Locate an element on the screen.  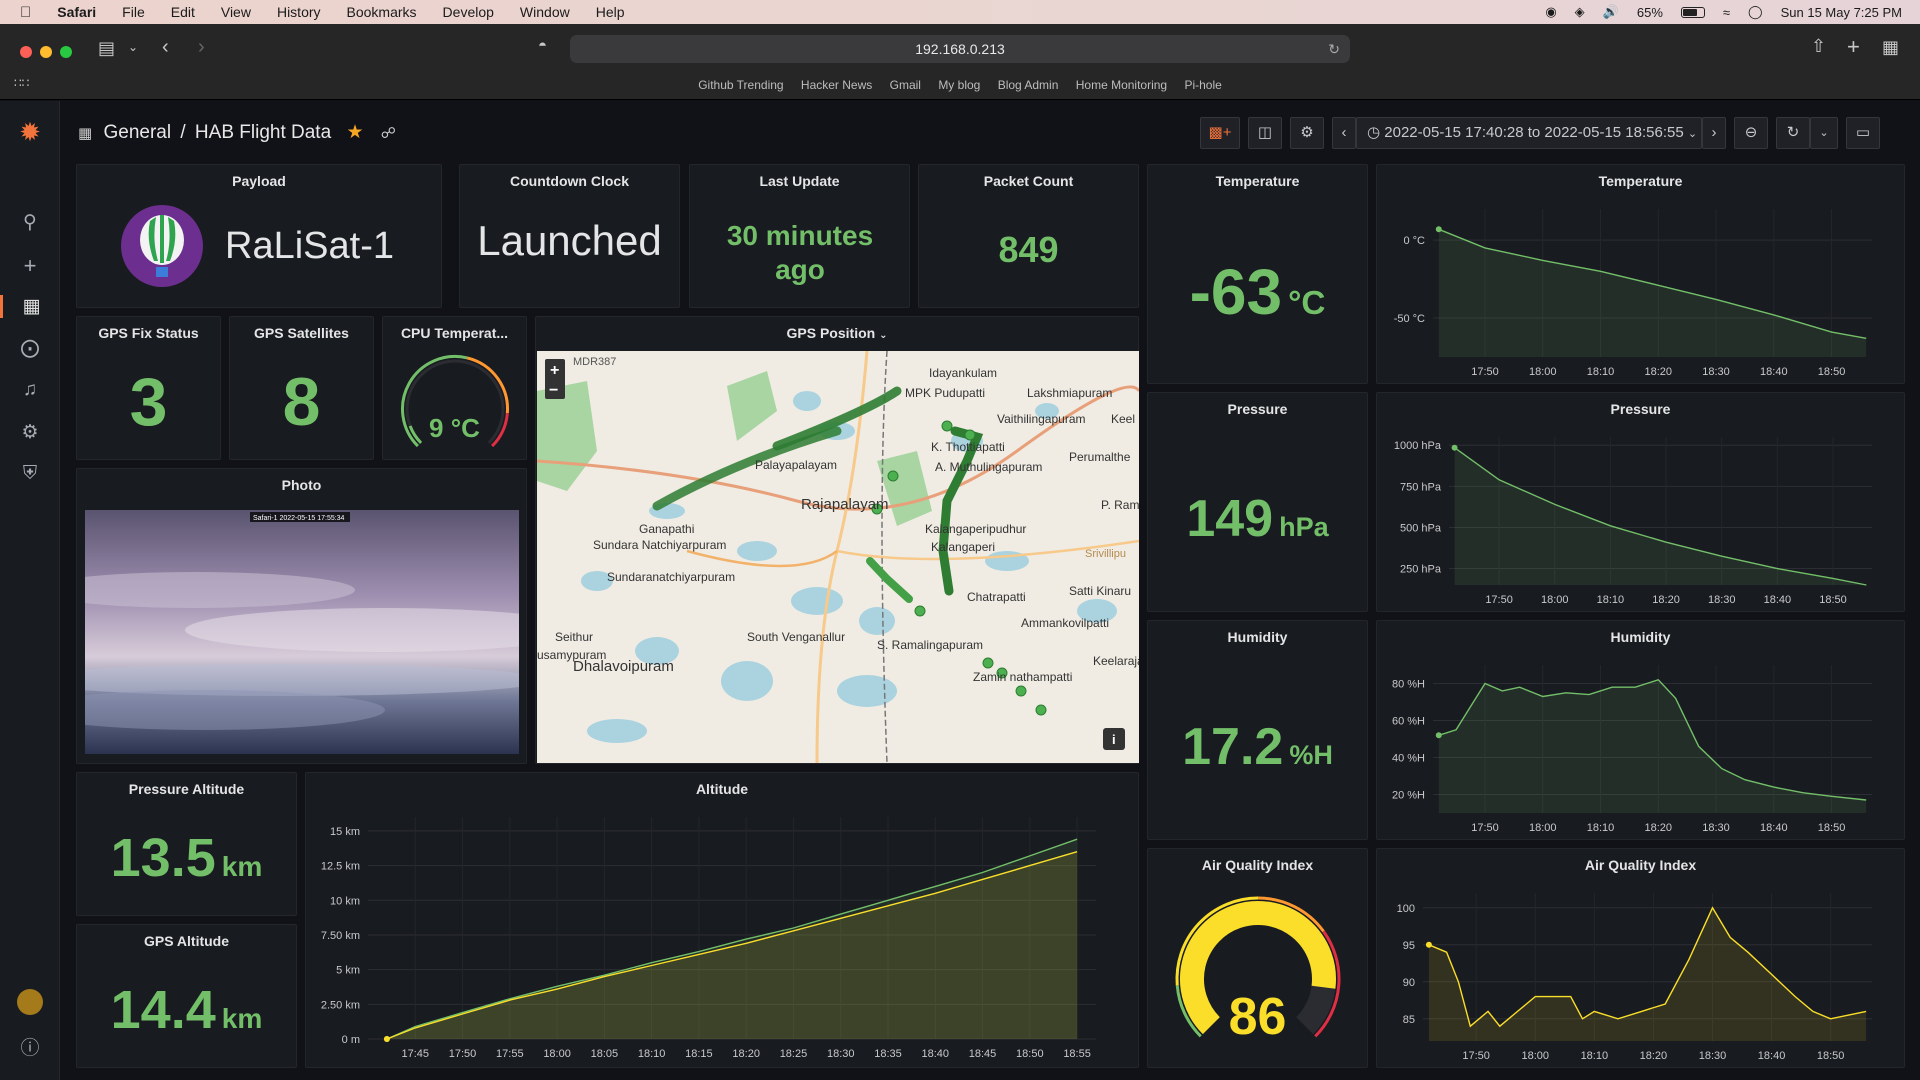
explore-icon: ⨀ is located at coordinates (30, 348).